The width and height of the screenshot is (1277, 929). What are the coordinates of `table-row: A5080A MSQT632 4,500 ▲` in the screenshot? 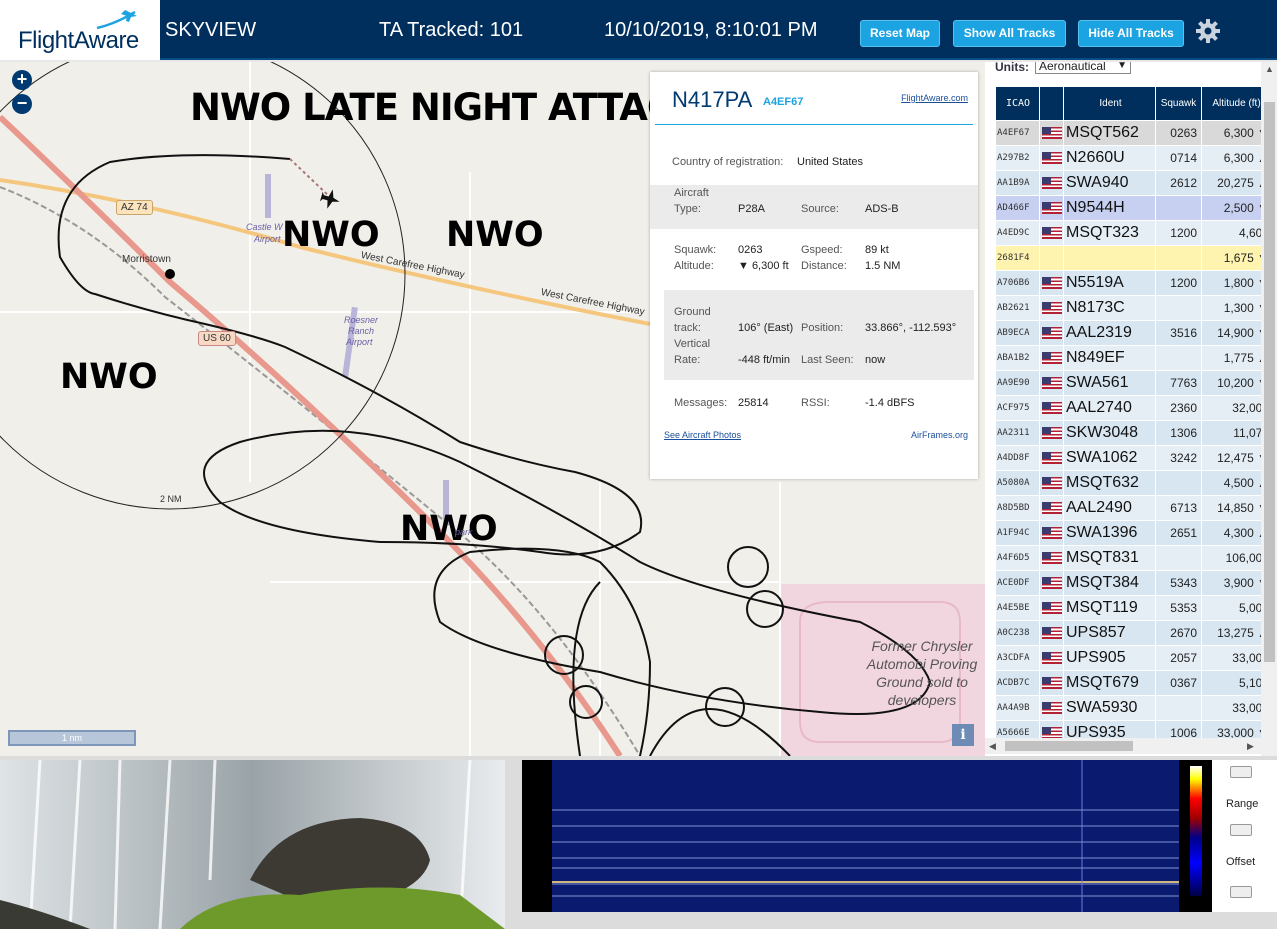 It's located at (1133, 483).